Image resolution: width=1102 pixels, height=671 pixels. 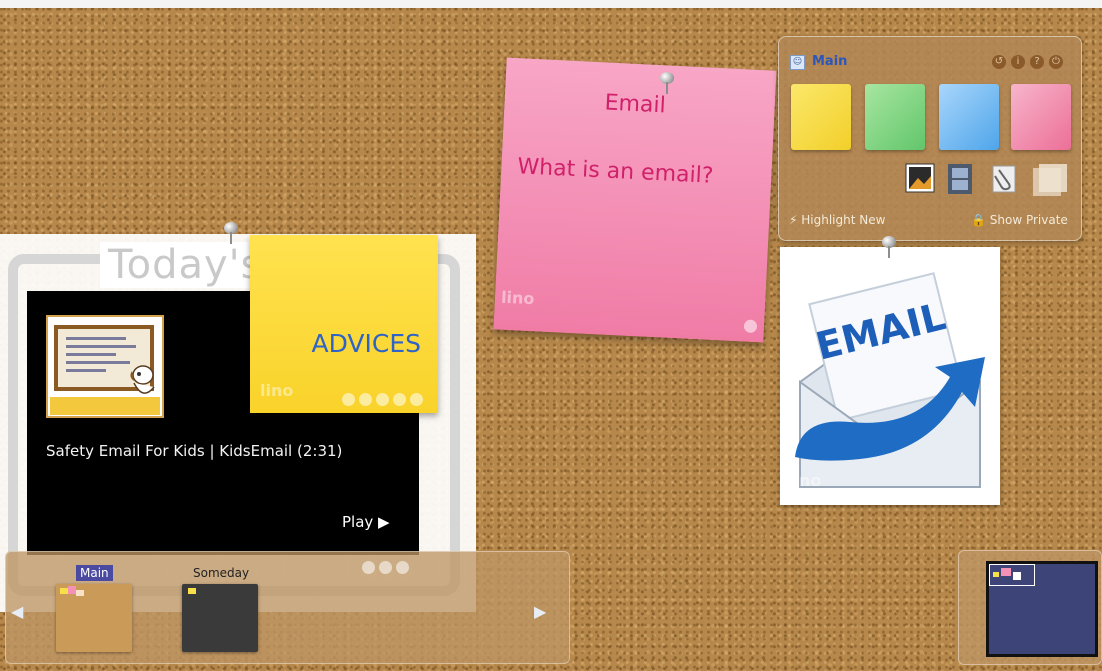 I want to click on yellow-sticky-note: ADVICES lino, so click(x=344, y=324).